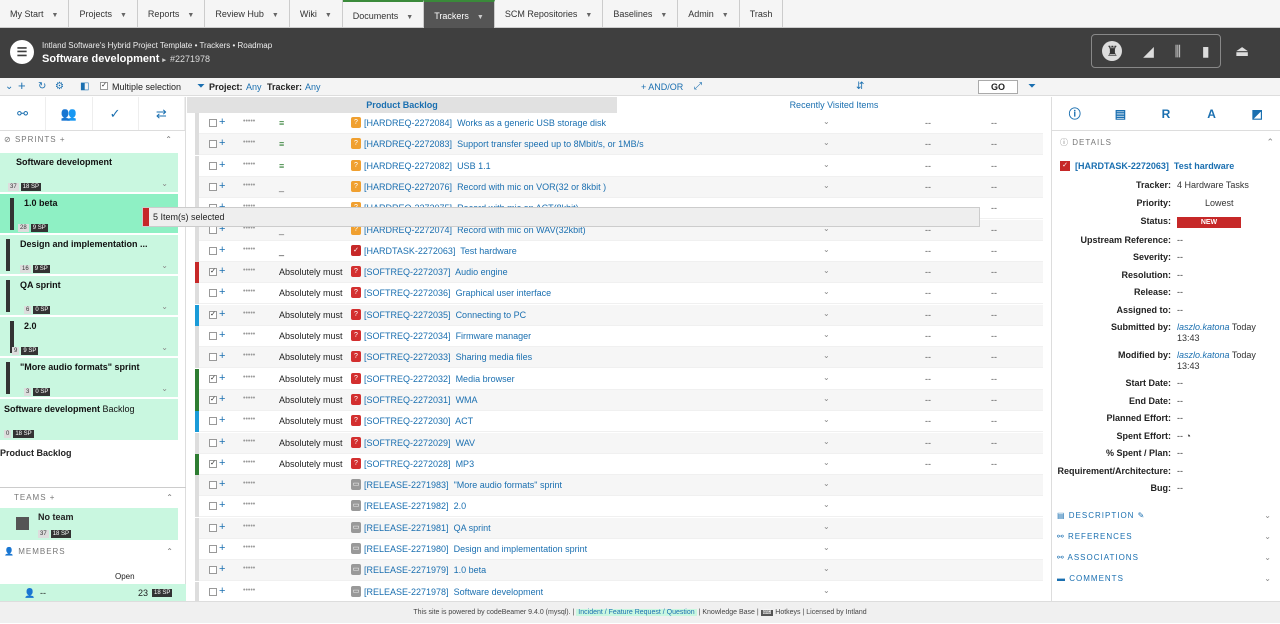 This screenshot has width=1280, height=624. Describe the element at coordinates (89, 378) in the screenshot. I see `sprint-item: "More audio formats" sprint 3 0 SP ⌄` at that location.